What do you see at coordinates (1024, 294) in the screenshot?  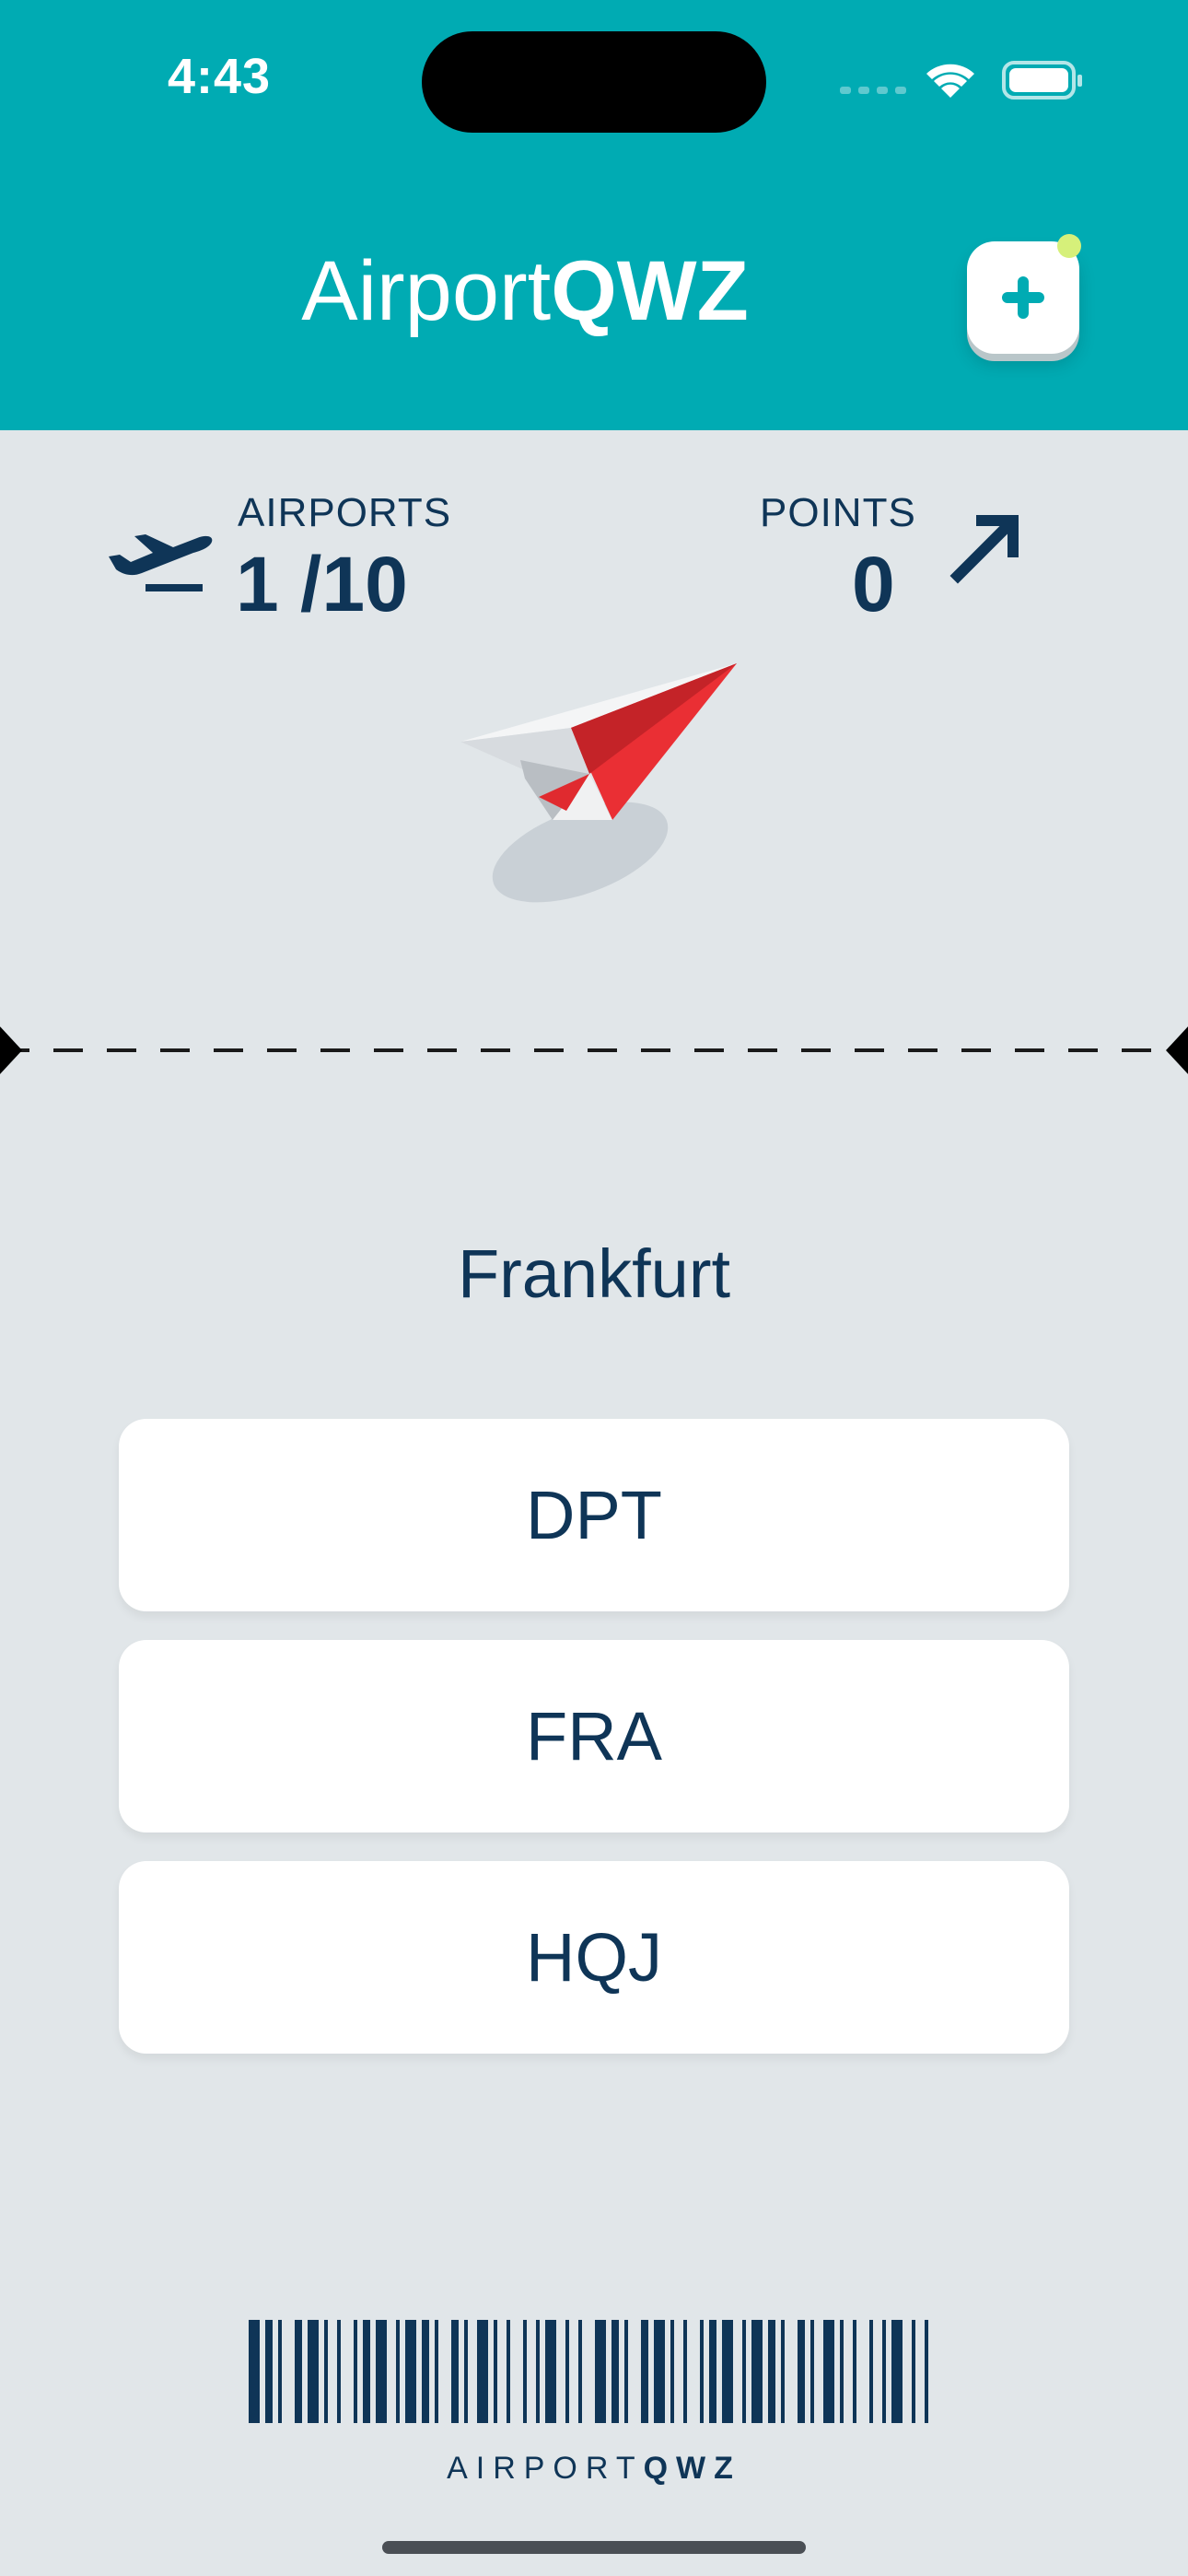 I see `add-button` at bounding box center [1024, 294].